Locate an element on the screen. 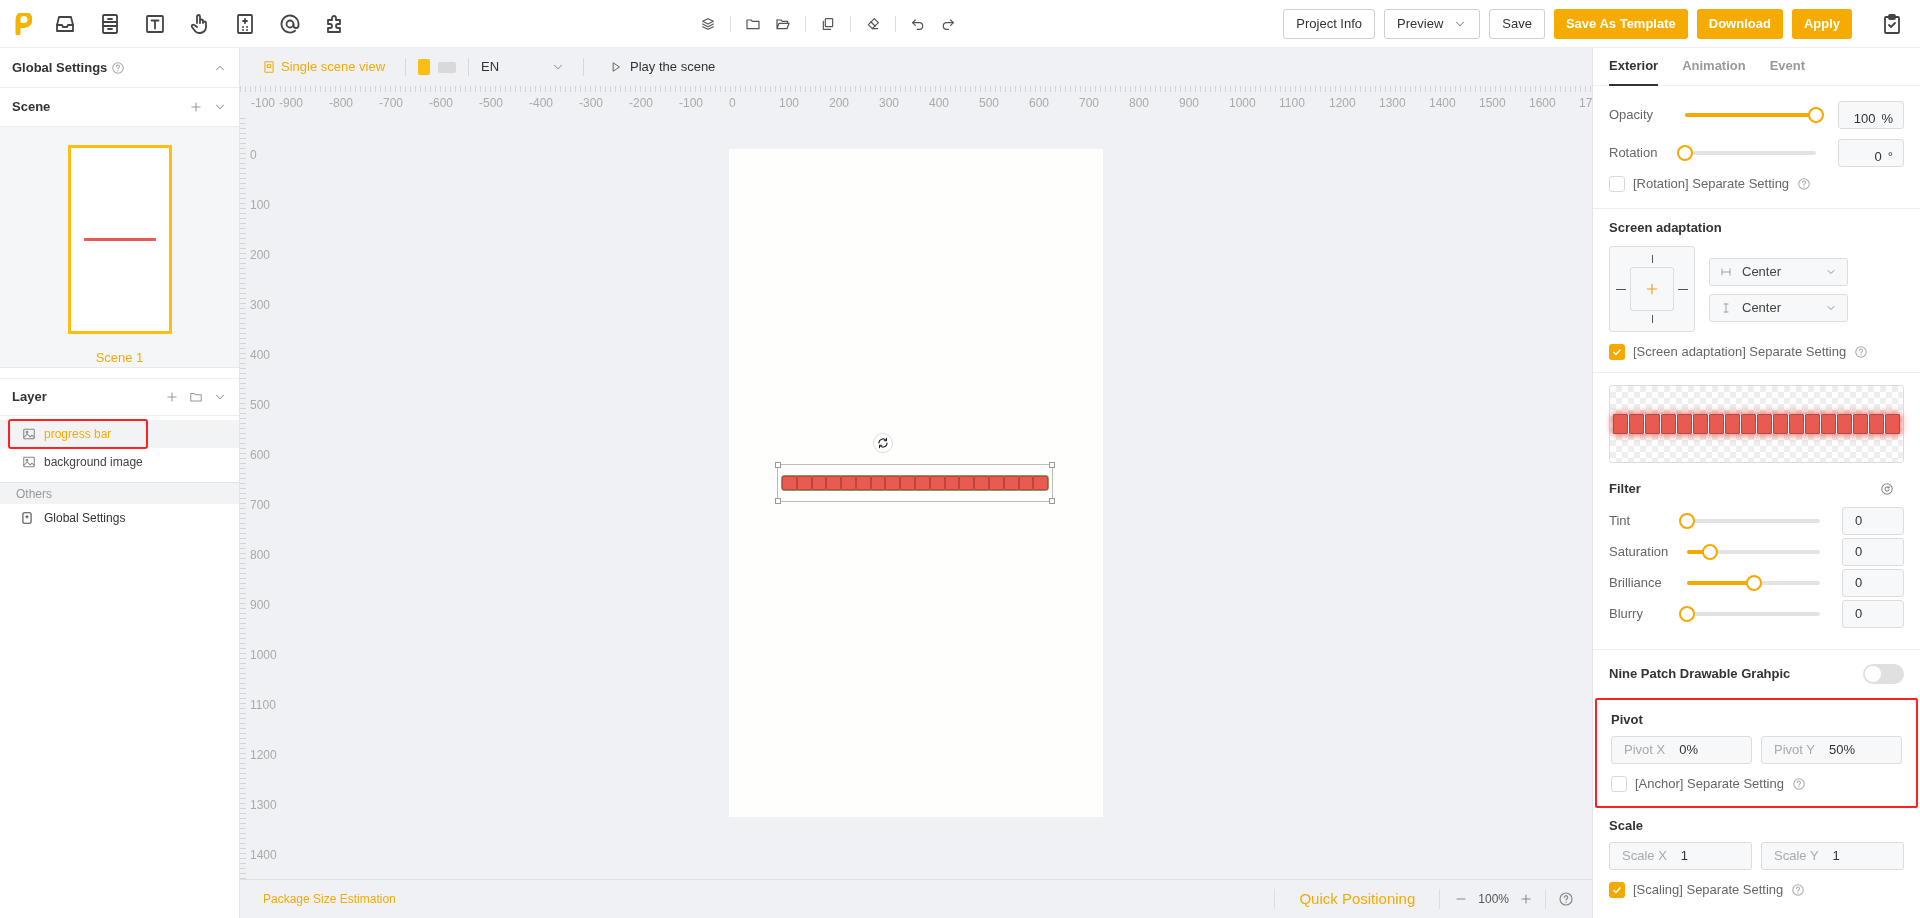  ruler-label: -200 is located at coordinates (641, 103).